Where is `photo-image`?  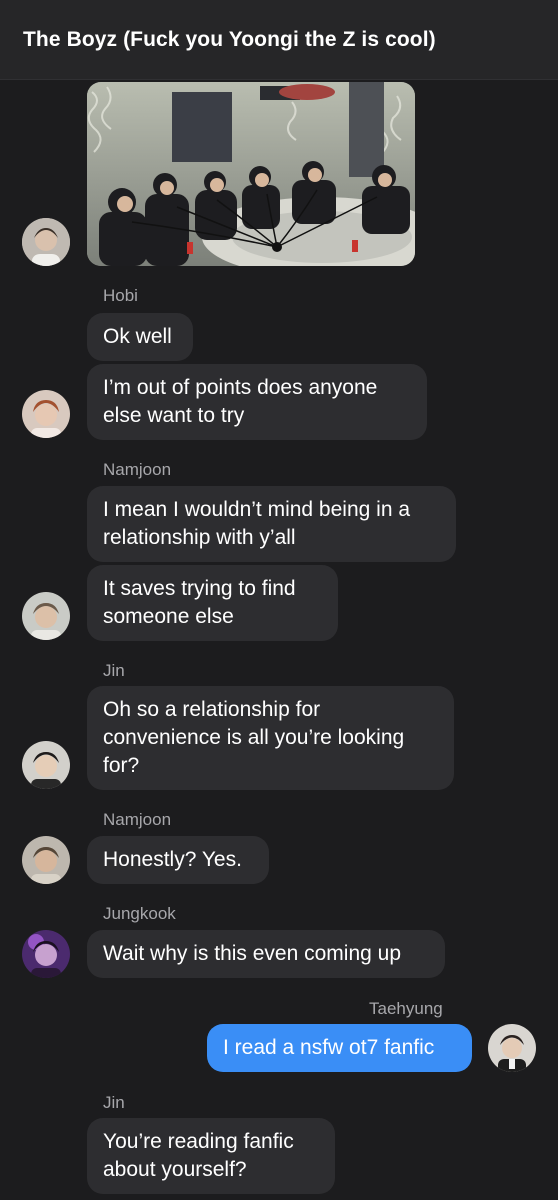
photo-image is located at coordinates (251, 174).